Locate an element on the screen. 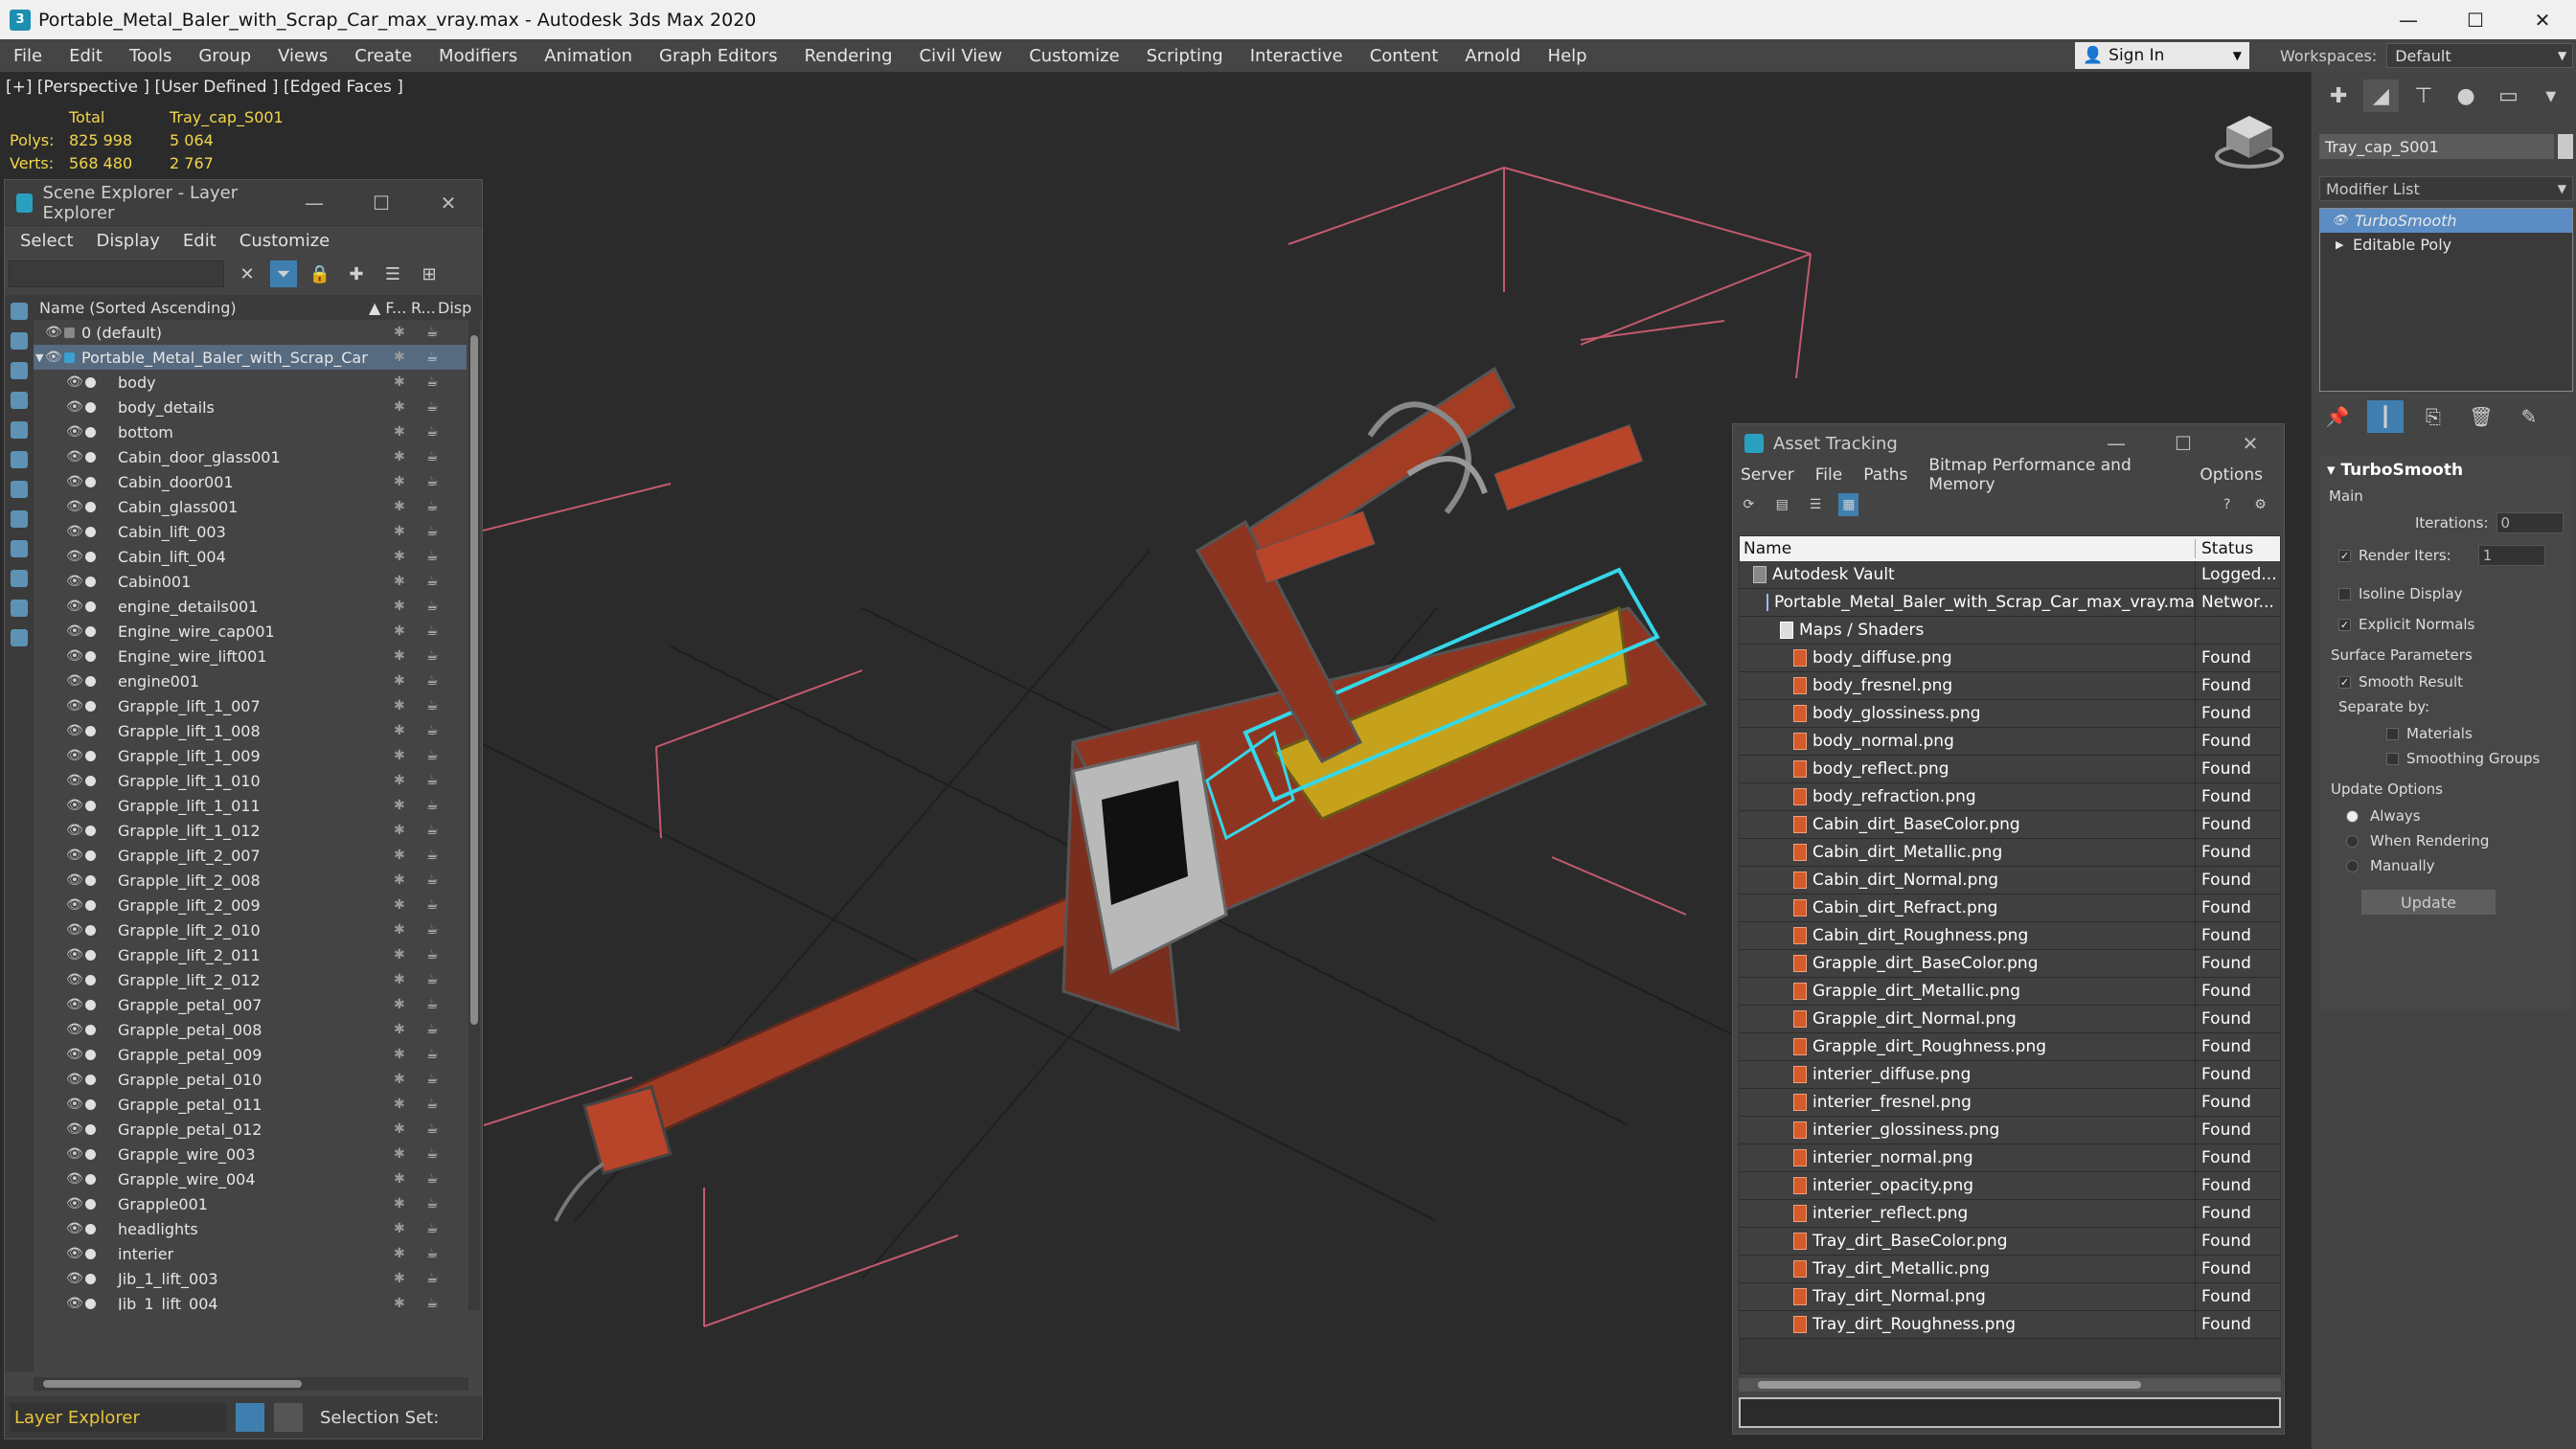  make-unique-icon: ⎘ is located at coordinates (2433, 416).